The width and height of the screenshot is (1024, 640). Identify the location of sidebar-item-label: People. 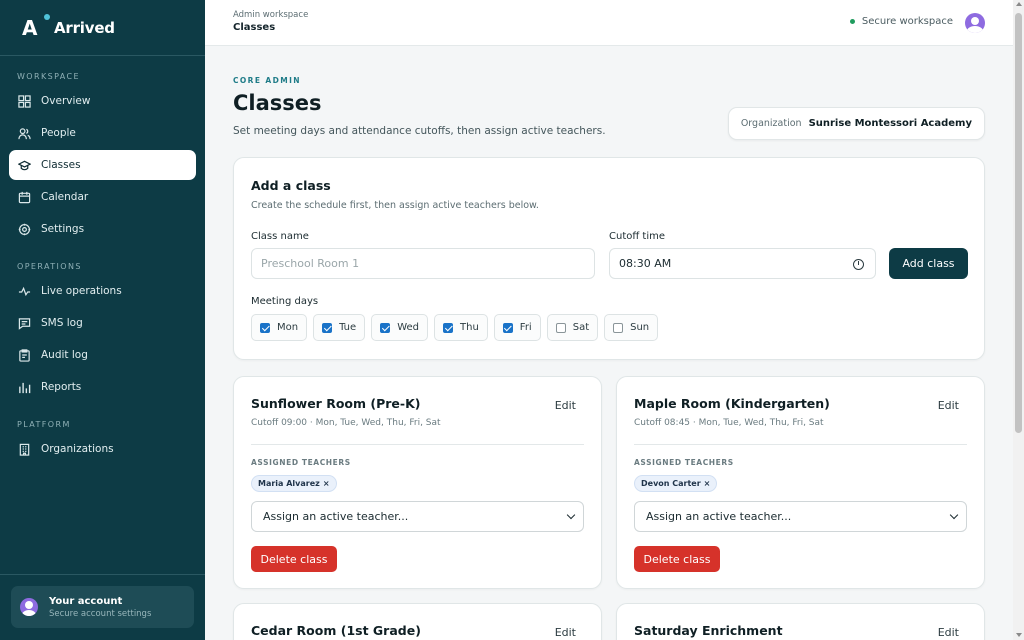
(58, 133).